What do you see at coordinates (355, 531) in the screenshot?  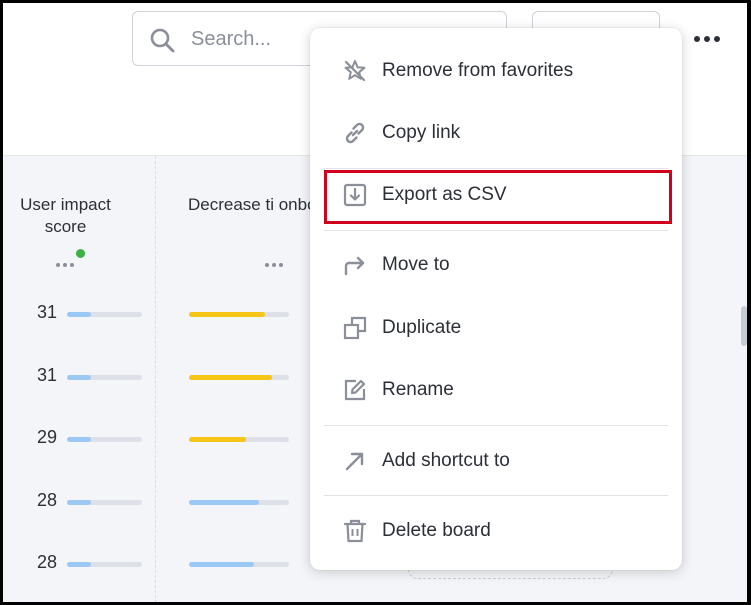 I see `trash-icon` at bounding box center [355, 531].